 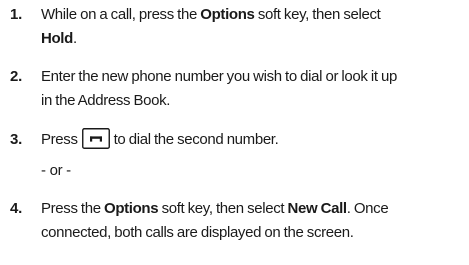 What do you see at coordinates (16, 139) in the screenshot?
I see `step-number: 3.` at bounding box center [16, 139].